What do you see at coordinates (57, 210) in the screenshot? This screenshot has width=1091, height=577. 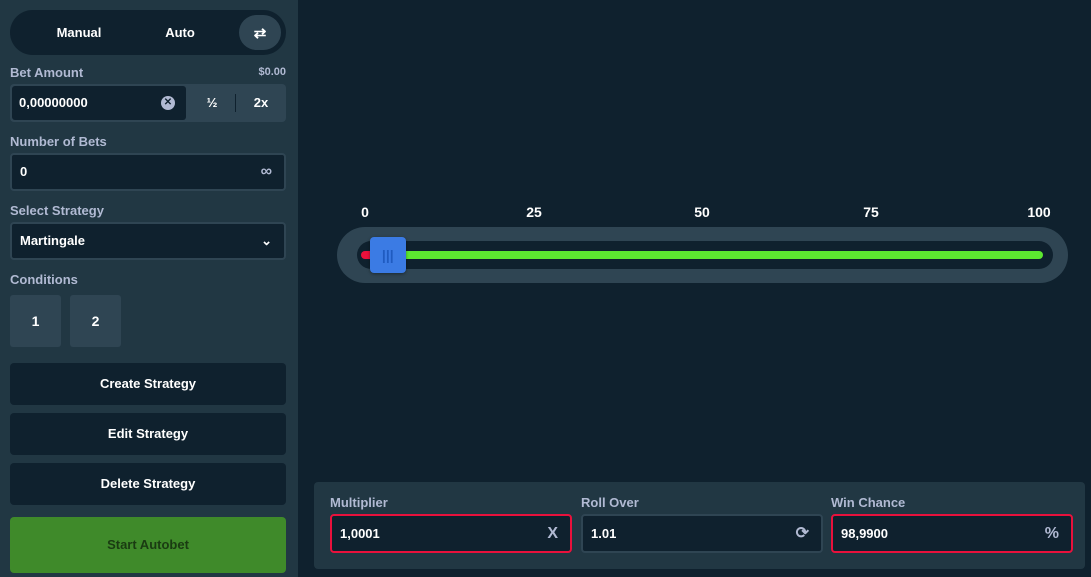 I see `strategy-label: Select Strategy` at bounding box center [57, 210].